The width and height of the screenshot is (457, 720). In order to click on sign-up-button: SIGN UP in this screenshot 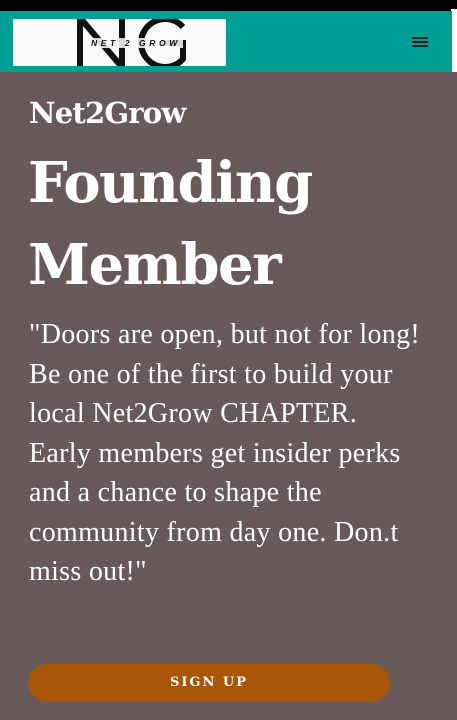, I will do `click(209, 683)`.